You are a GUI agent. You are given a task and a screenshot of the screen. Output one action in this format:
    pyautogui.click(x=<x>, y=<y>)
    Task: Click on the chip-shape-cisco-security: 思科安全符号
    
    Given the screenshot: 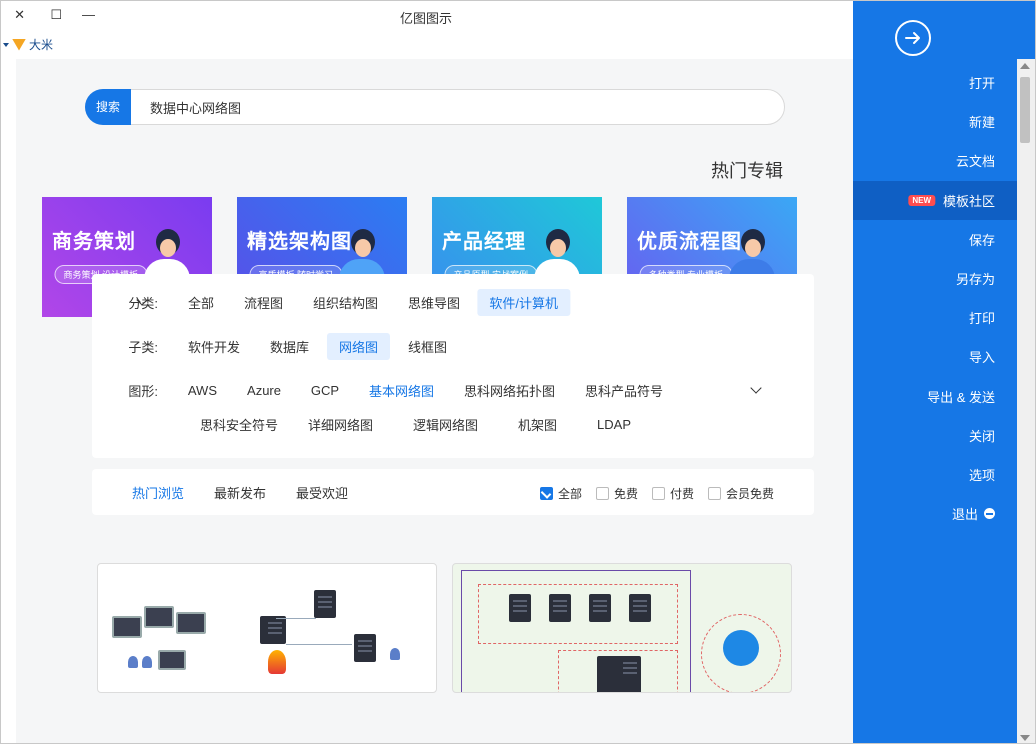 What is the action you would take?
    pyautogui.click(x=239, y=424)
    